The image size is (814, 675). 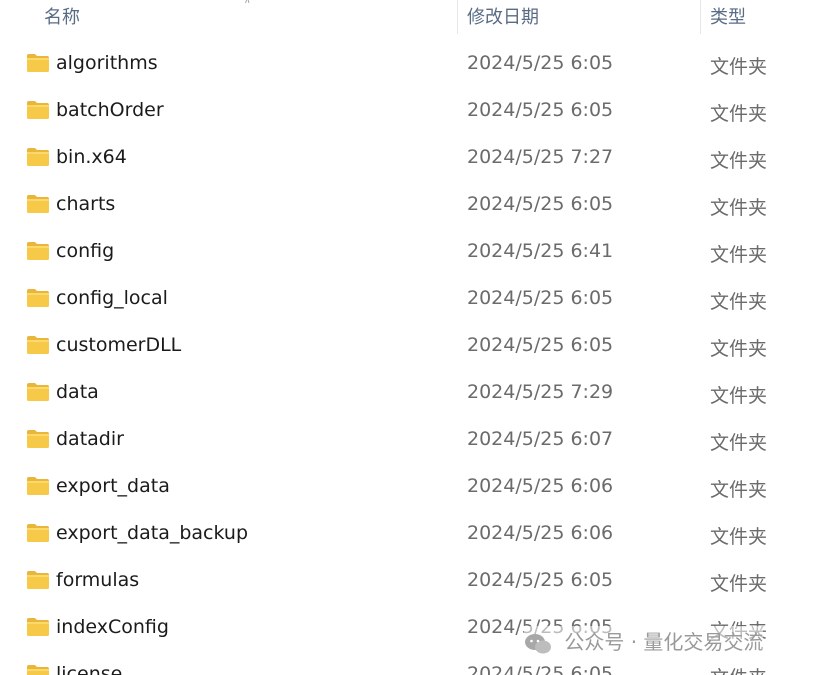 I want to click on table-row: customerDLL 2024/5/25 6:05 文件夹, so click(x=407, y=346).